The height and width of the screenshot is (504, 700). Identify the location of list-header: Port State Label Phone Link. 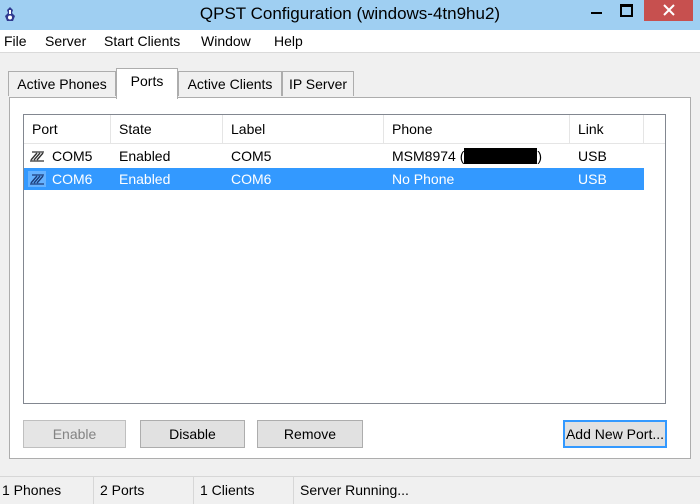
(344, 129).